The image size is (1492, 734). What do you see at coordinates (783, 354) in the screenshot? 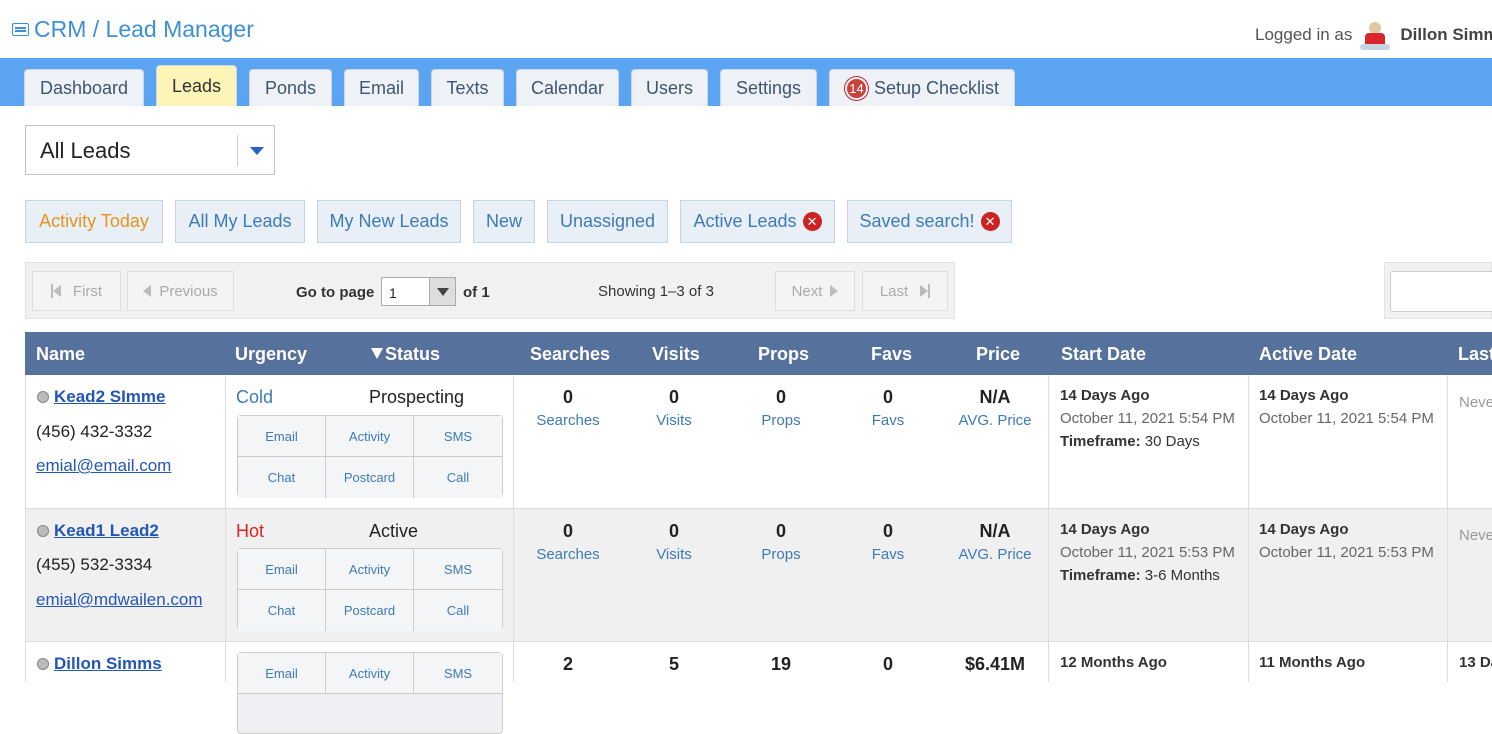
I see `col-props: Props` at bounding box center [783, 354].